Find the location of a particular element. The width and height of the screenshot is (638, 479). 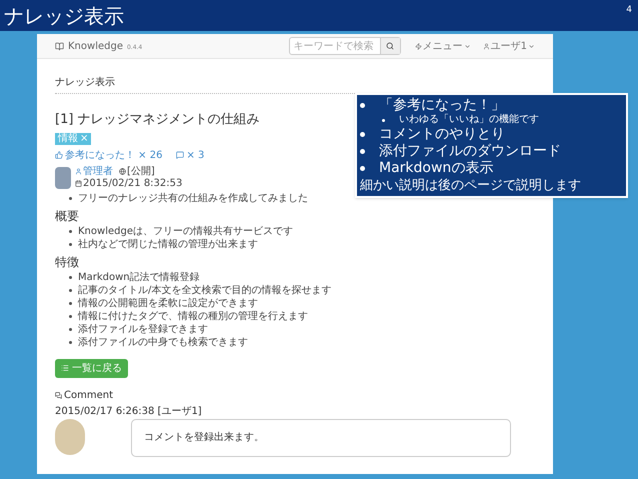

list-item-text: Markdown記法で情報登録 is located at coordinates (139, 277).